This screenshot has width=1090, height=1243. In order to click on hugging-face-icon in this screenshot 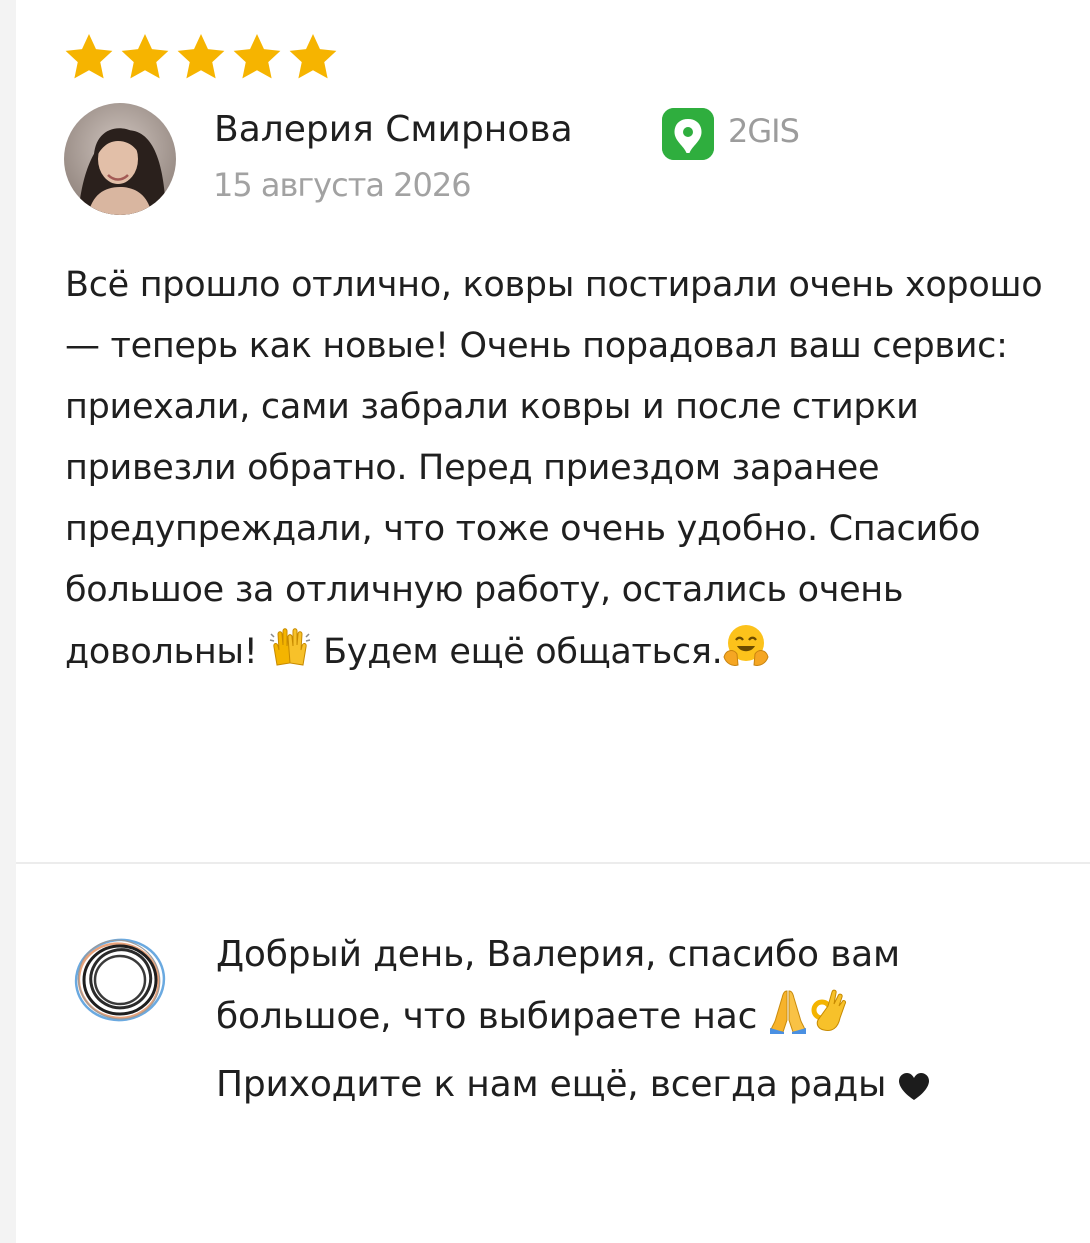, I will do `click(746, 655)`.